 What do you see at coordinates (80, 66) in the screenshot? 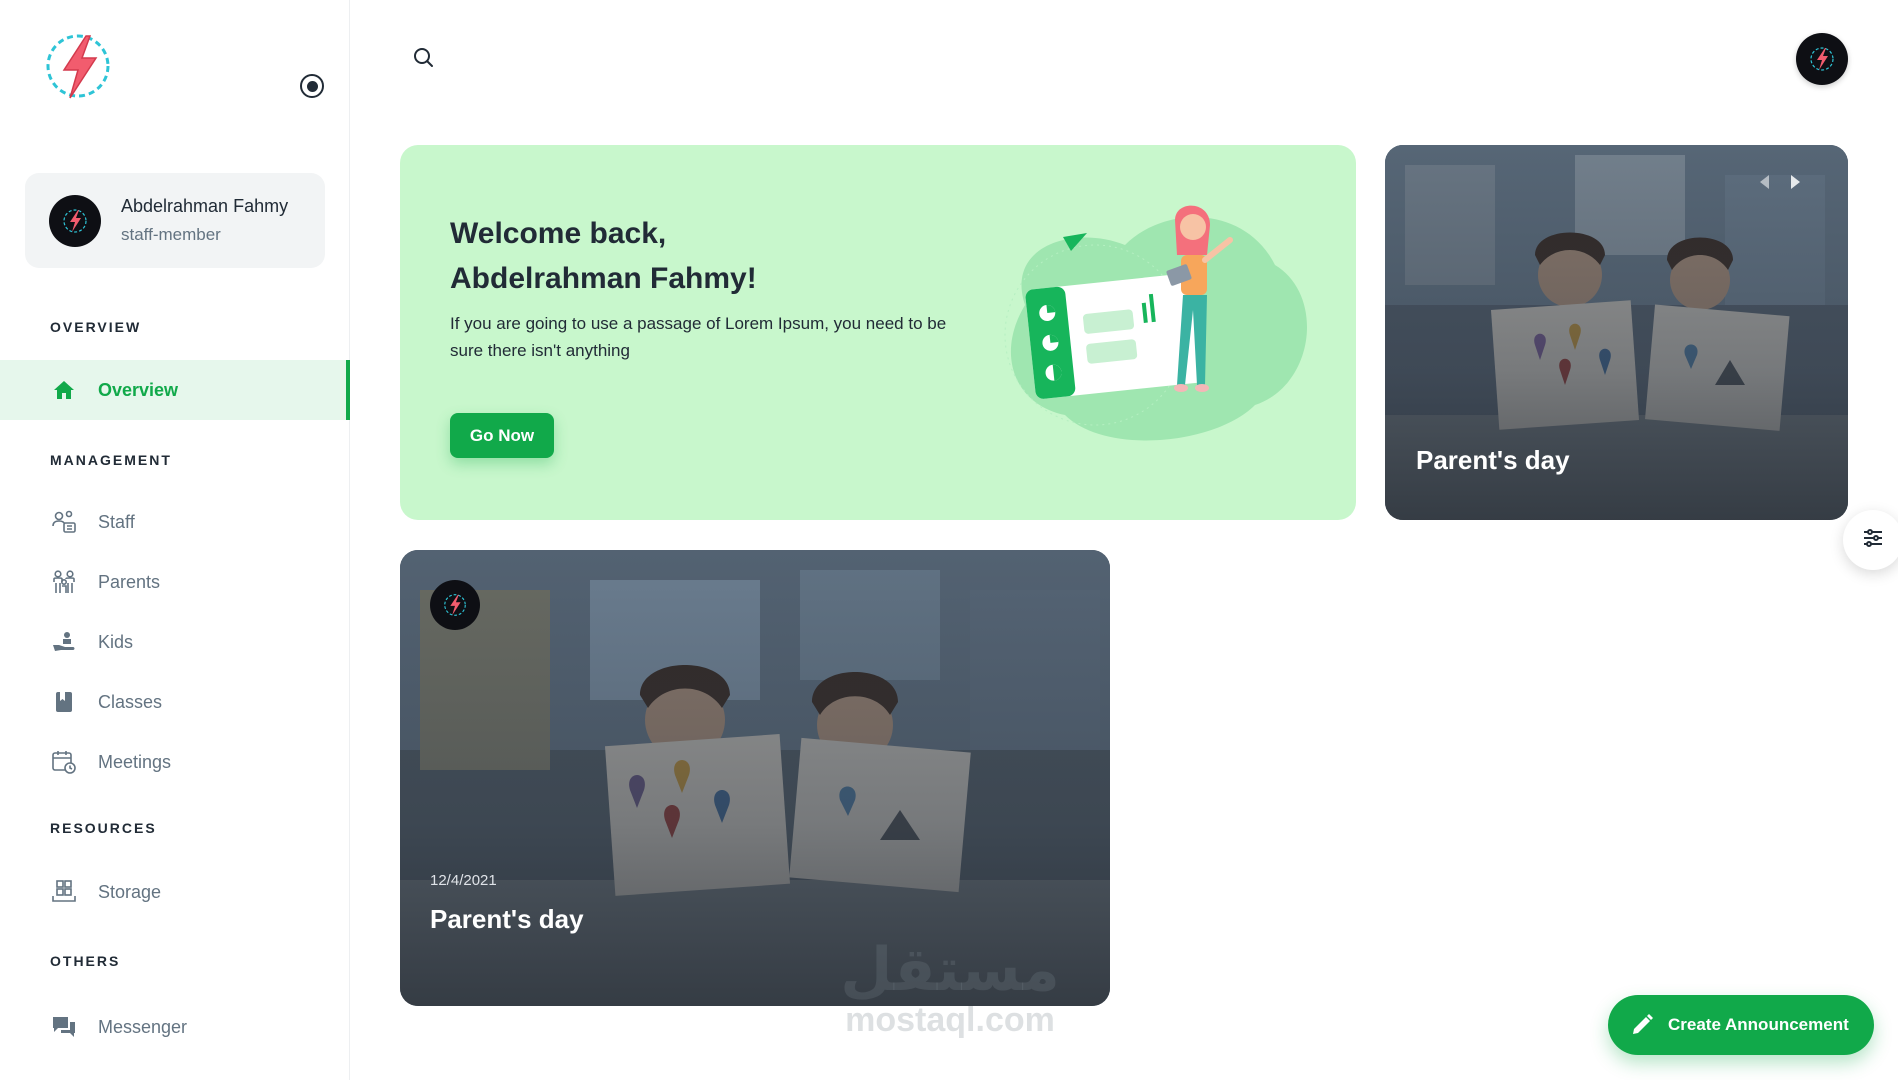
I see `brand-logo` at bounding box center [80, 66].